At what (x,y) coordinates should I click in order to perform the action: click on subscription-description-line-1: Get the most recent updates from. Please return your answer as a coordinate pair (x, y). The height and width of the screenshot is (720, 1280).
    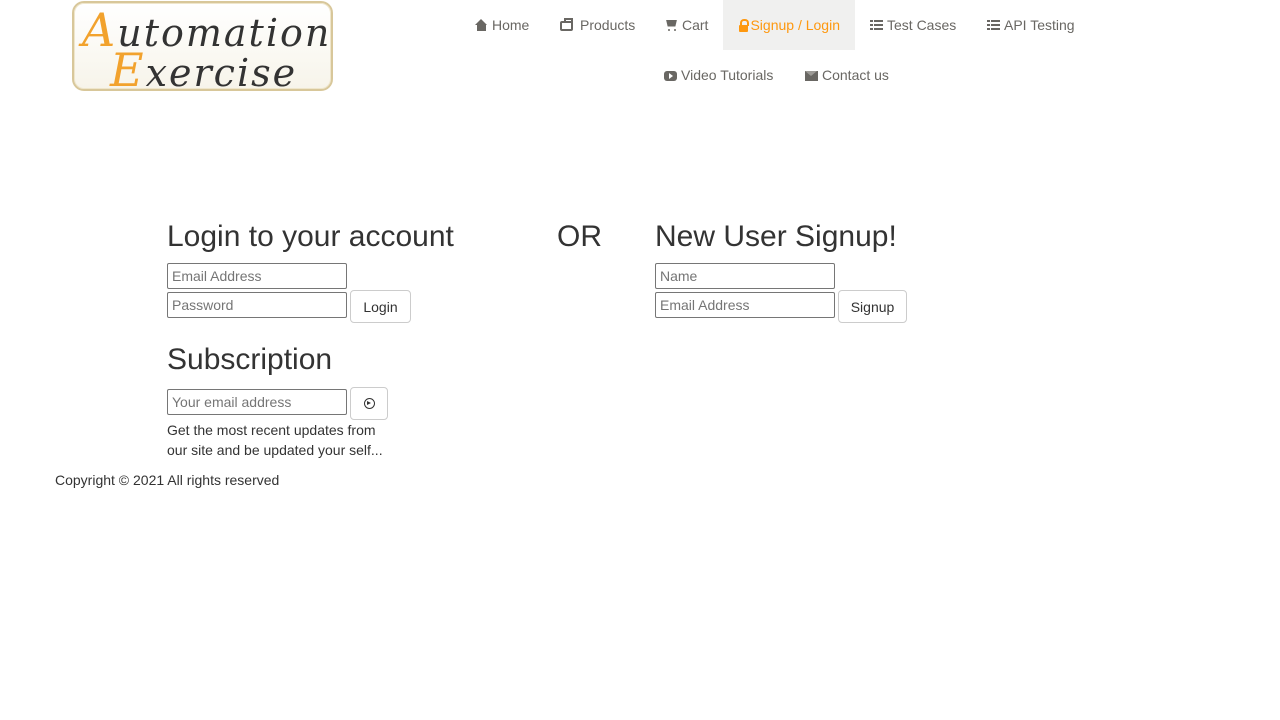
    Looking at the image, I should click on (271, 430).